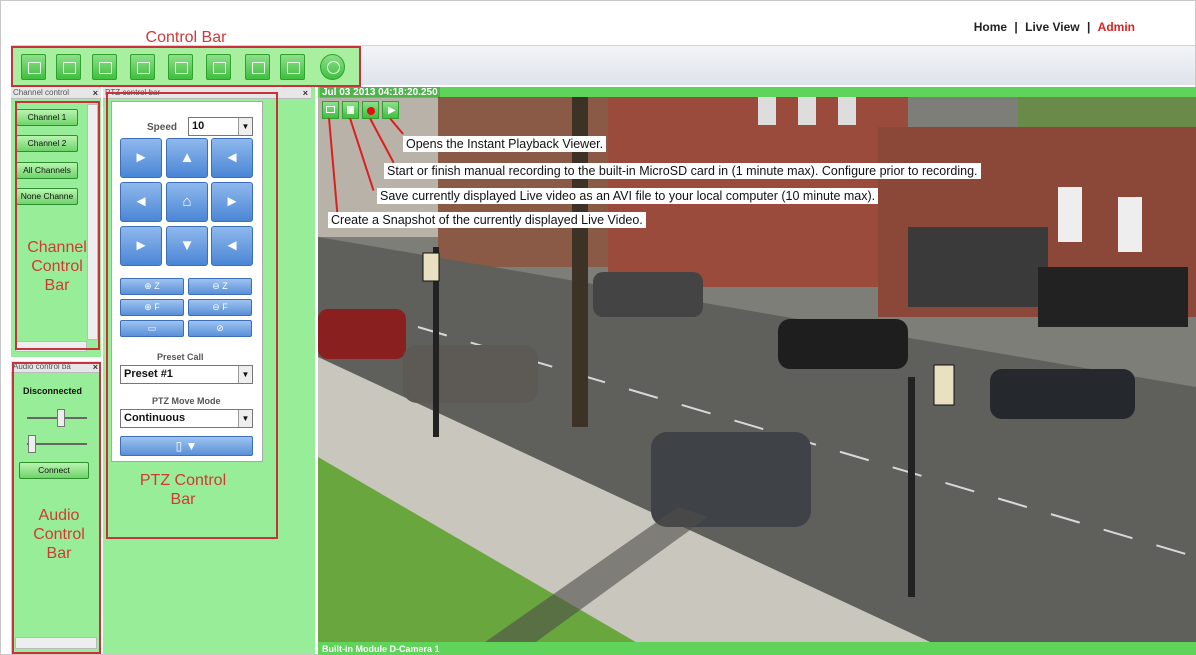  What do you see at coordinates (990, 27) in the screenshot?
I see `nav-home-link: Home` at bounding box center [990, 27].